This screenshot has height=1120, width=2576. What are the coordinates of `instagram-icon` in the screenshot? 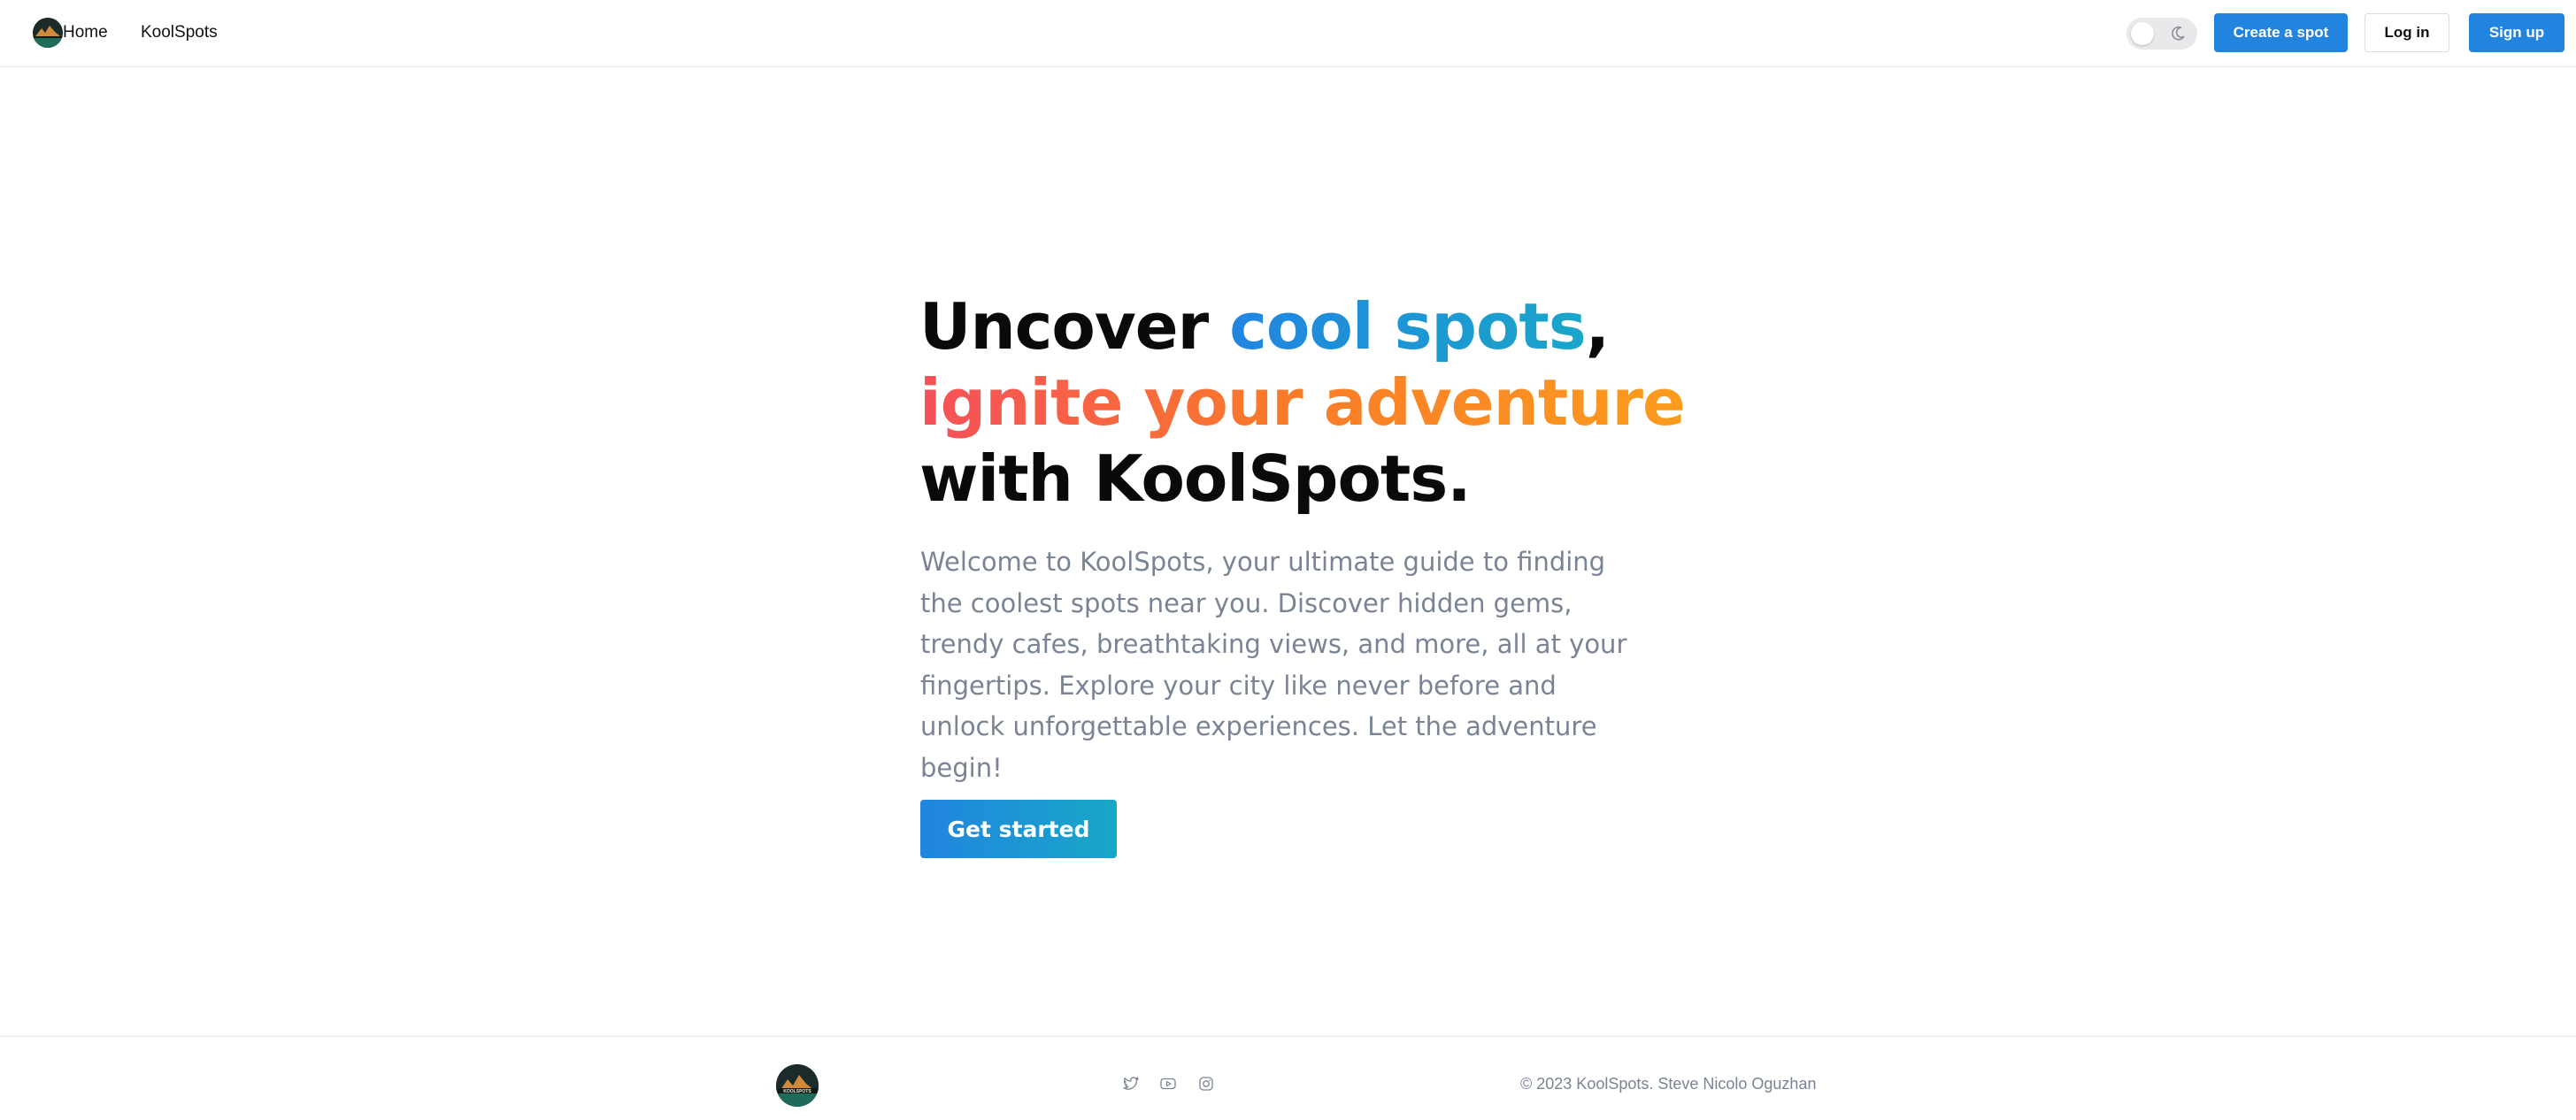 It's located at (1206, 1083).